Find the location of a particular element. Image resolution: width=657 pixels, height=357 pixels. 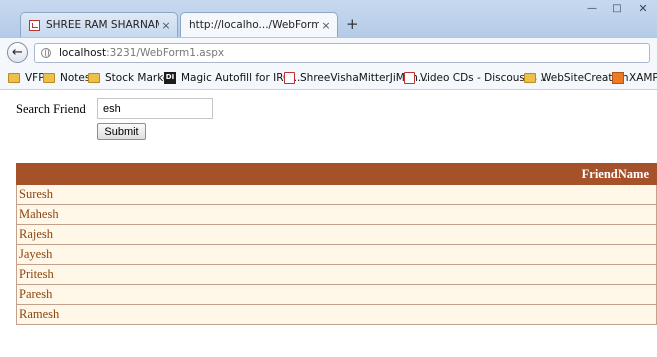

submit-button: Submit is located at coordinates (121, 131).